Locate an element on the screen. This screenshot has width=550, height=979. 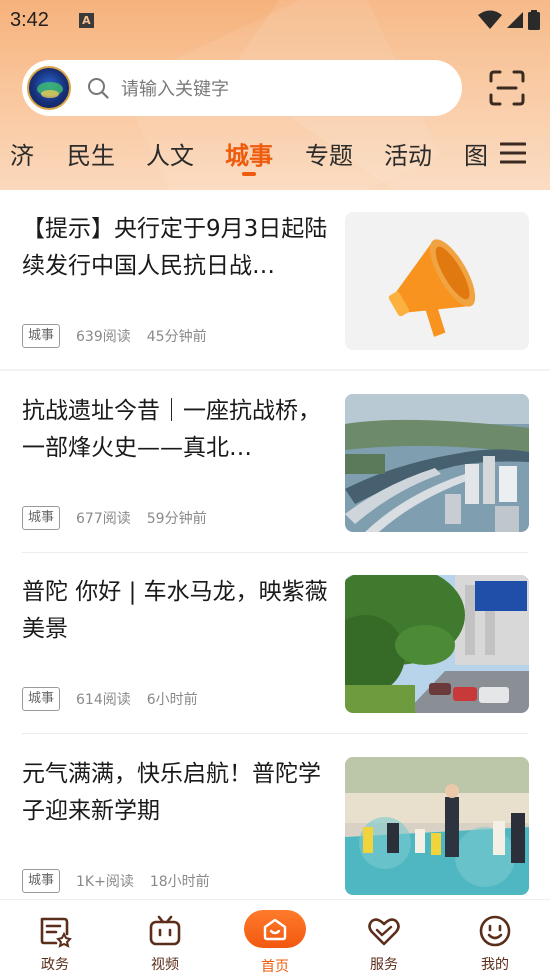
battery-icon is located at coordinates (534, 20).